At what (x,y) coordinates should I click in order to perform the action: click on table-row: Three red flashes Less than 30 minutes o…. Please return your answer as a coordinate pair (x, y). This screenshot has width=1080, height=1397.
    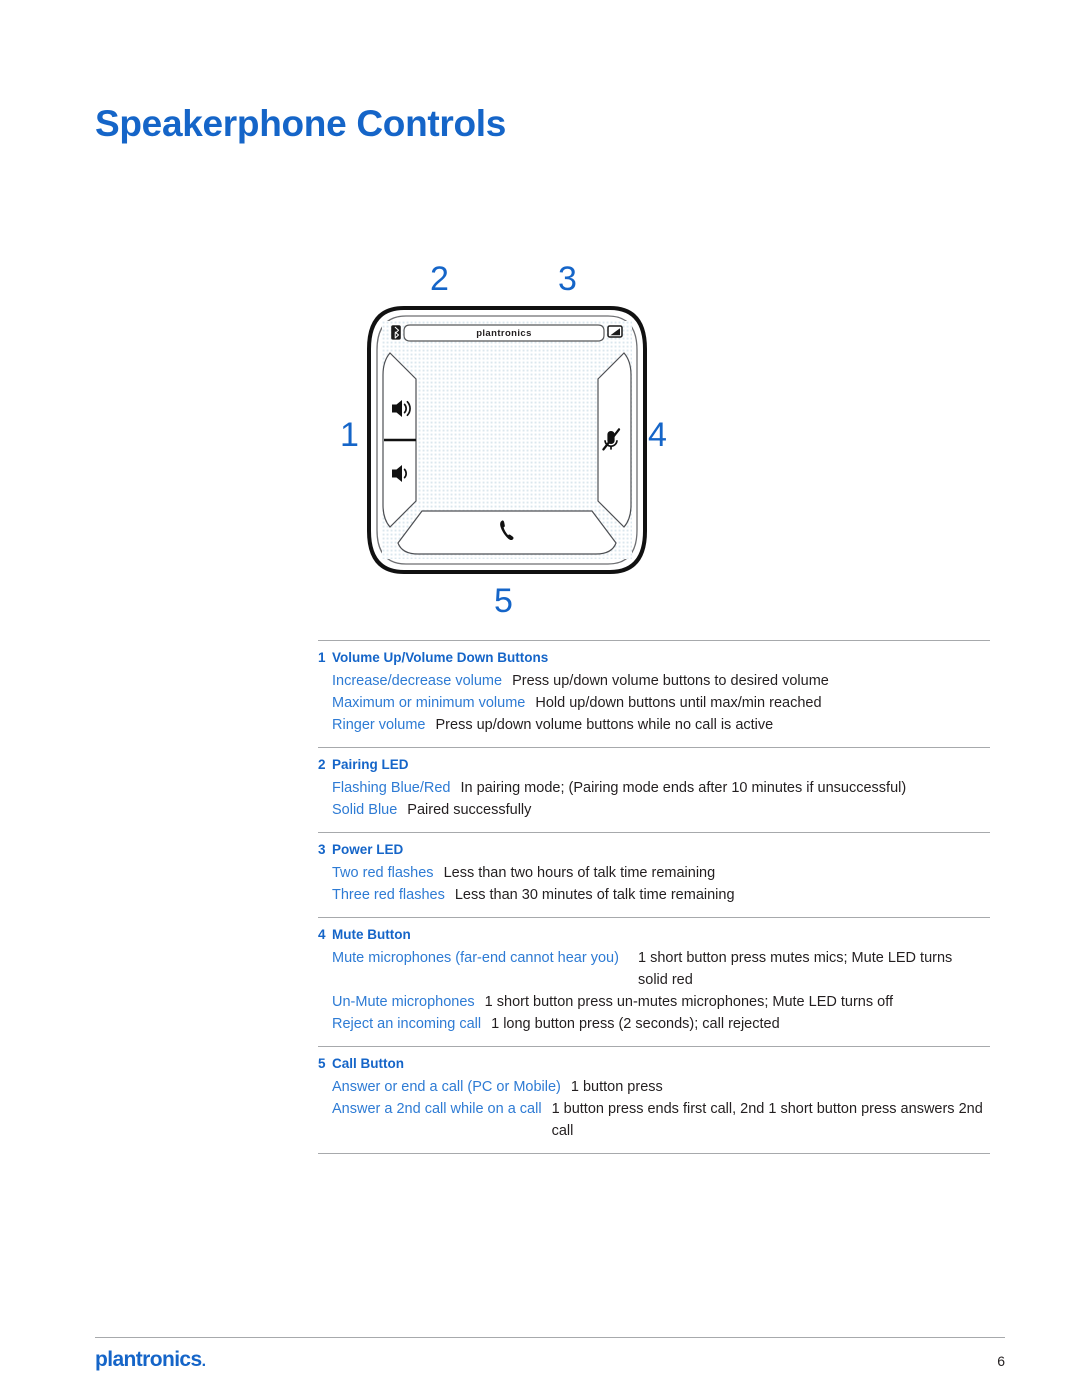
    Looking at the image, I should click on (661, 895).